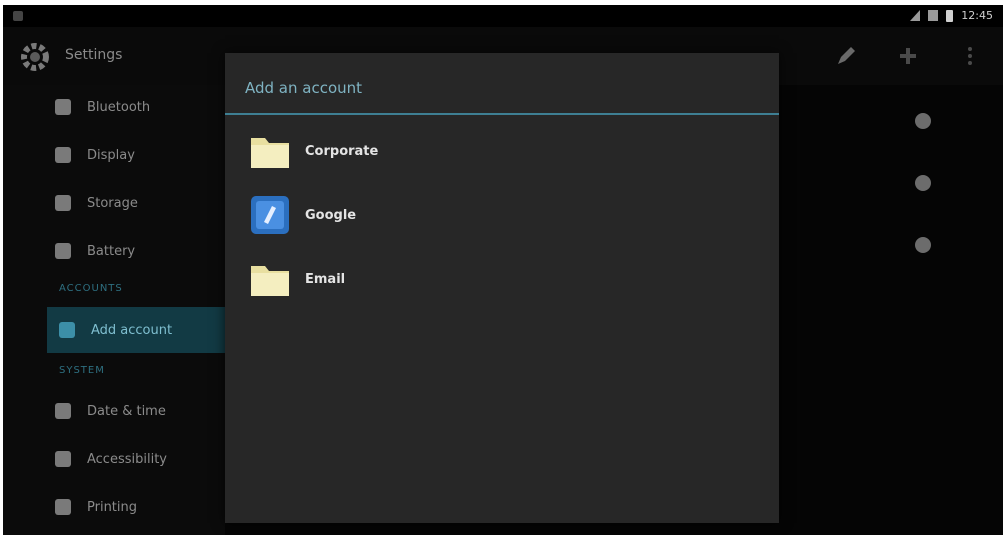 The width and height of the screenshot is (1006, 540). What do you see at coordinates (502, 215) in the screenshot?
I see `account-option-google: Google` at bounding box center [502, 215].